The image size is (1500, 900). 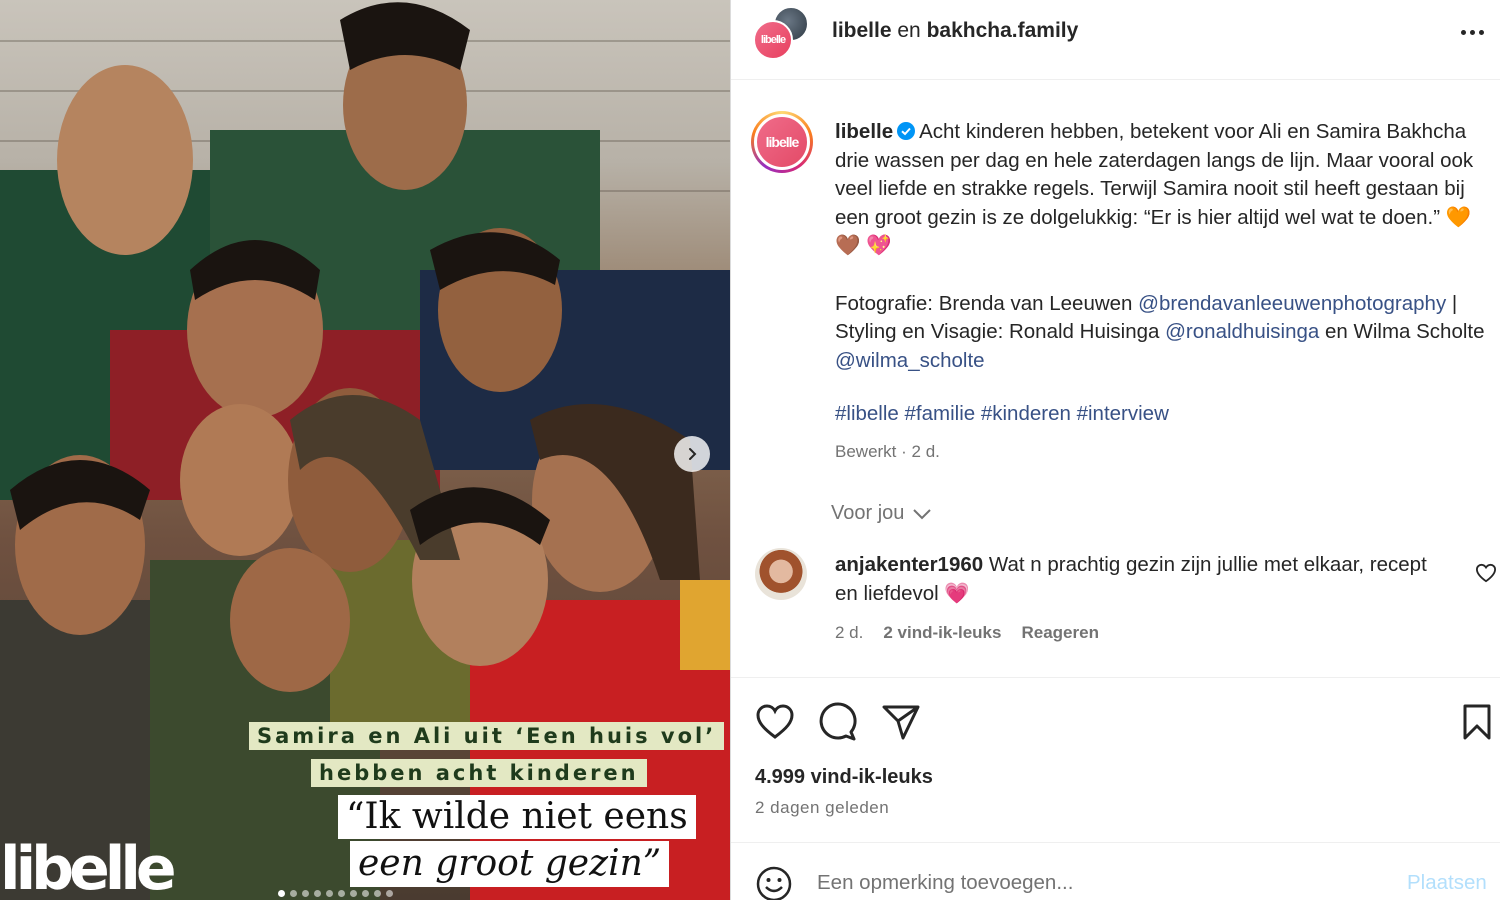 What do you see at coordinates (957, 593) in the screenshot?
I see `comment-emoji: 💗` at bounding box center [957, 593].